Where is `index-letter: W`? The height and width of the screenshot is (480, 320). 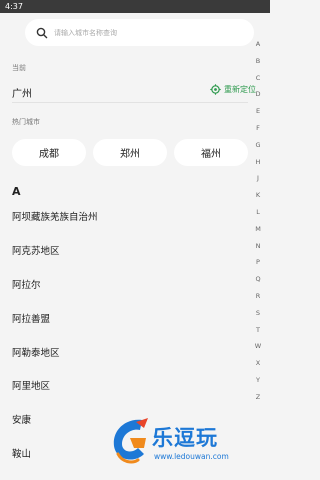 index-letter: W is located at coordinates (258, 346).